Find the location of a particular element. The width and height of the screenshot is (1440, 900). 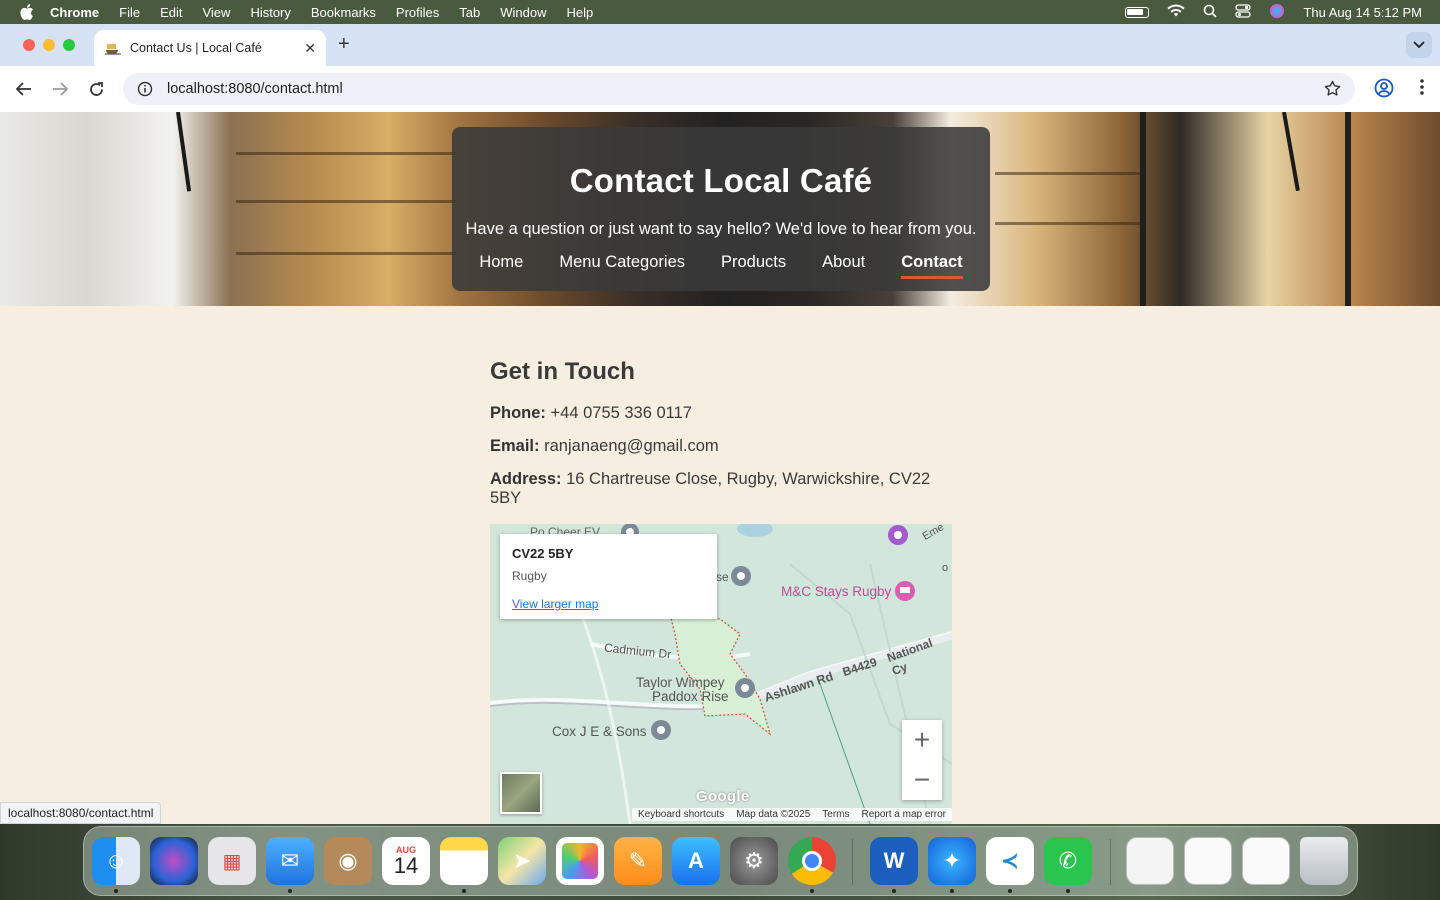

nav-about-link: About is located at coordinates (843, 266).